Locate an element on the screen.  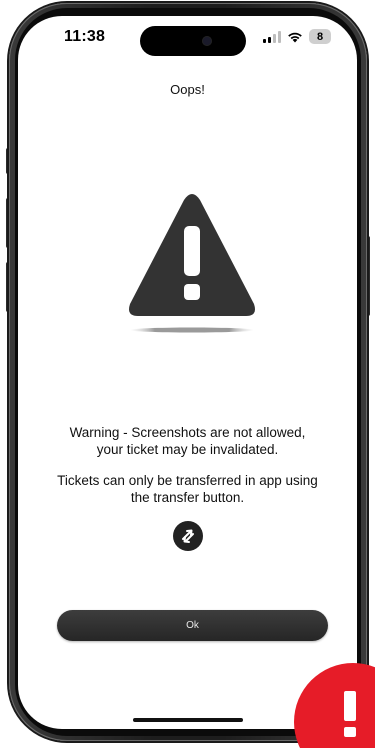
transfer-button is located at coordinates (188, 536).